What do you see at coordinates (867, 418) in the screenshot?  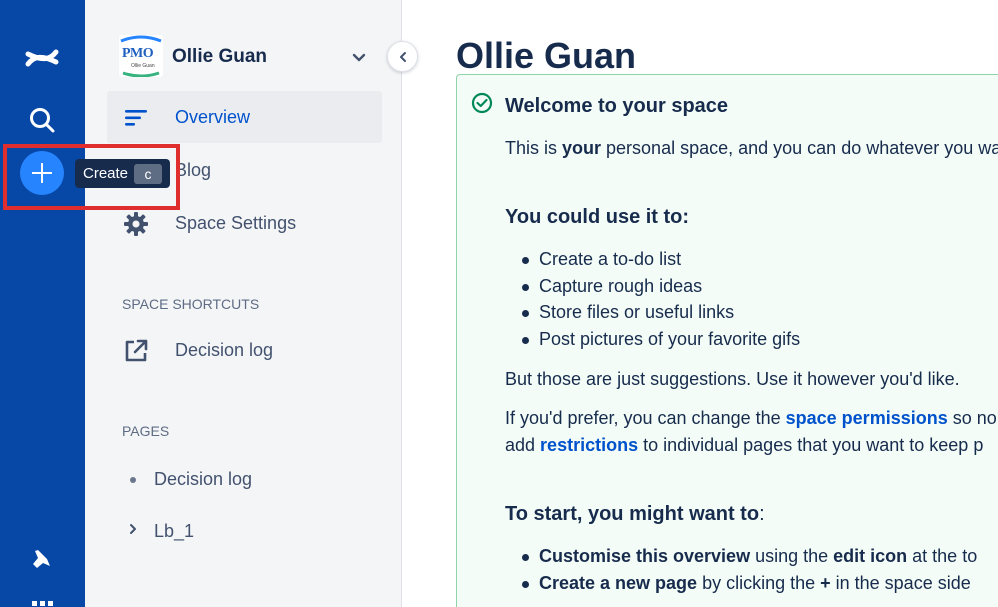 I see `space-permissions-link: space permissions` at bounding box center [867, 418].